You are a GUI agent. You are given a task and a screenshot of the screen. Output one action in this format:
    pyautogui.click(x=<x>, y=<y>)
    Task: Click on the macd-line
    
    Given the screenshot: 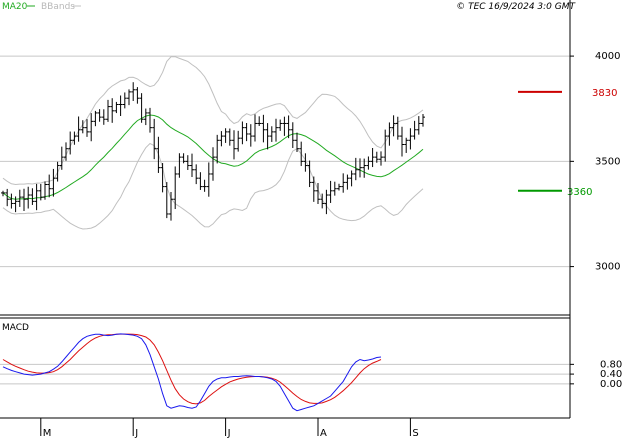 What is the action you would take?
    pyautogui.click(x=192, y=372)
    